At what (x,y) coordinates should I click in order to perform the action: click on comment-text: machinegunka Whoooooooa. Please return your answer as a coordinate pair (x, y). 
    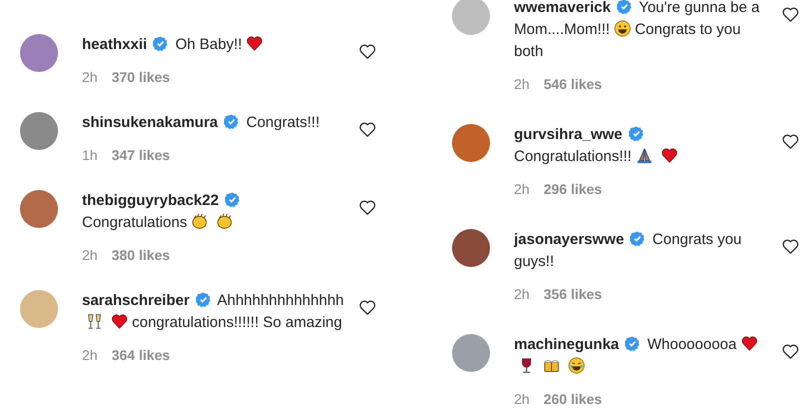
    Looking at the image, I should click on (640, 356).